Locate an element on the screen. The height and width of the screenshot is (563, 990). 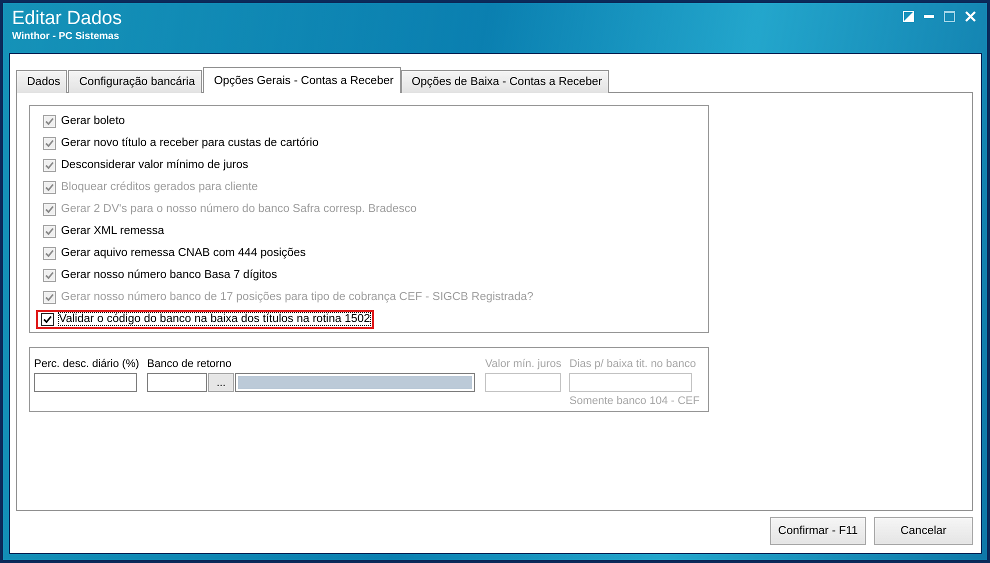
field-label: Banco de retorno is located at coordinates (190, 364).